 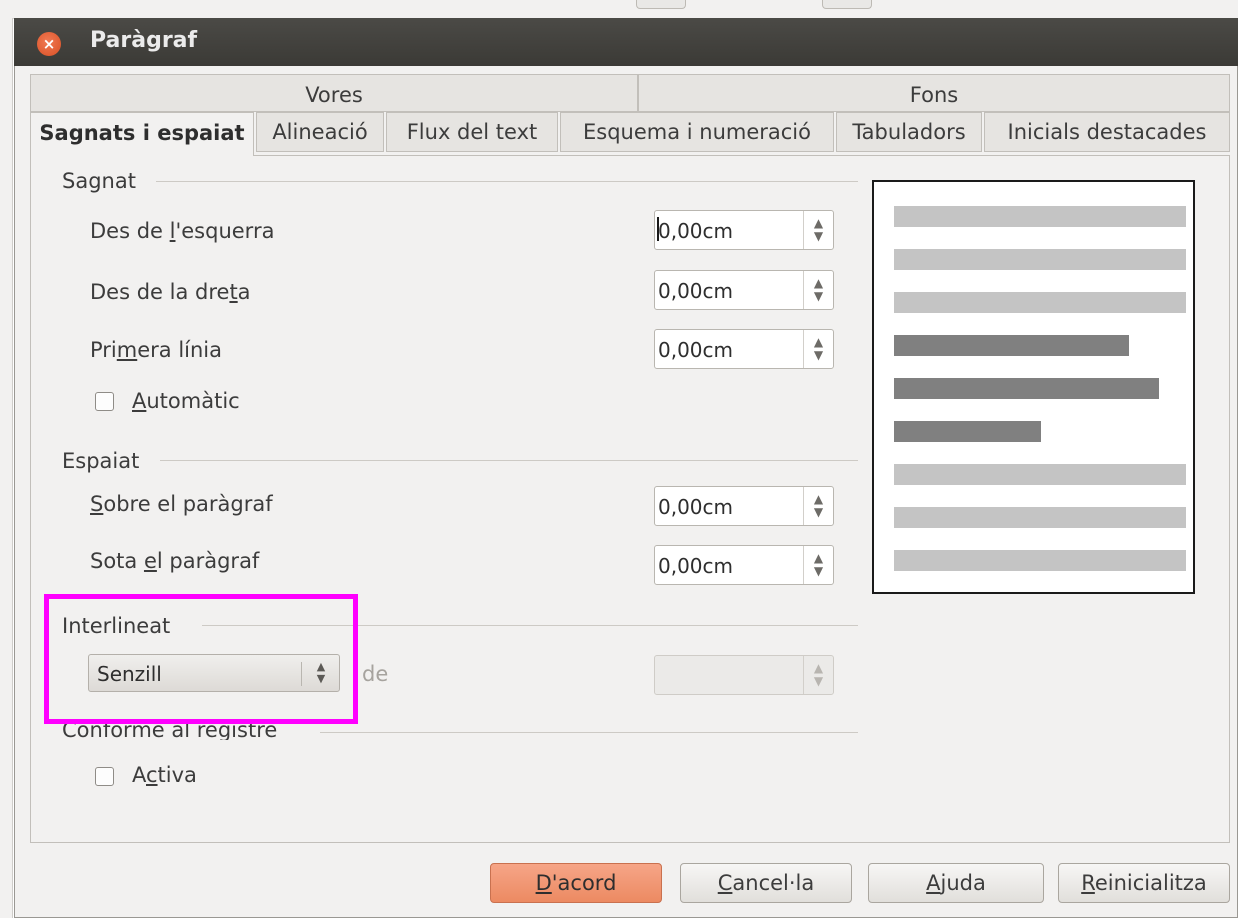 I want to click on mnemonic: t, so click(x=233, y=292).